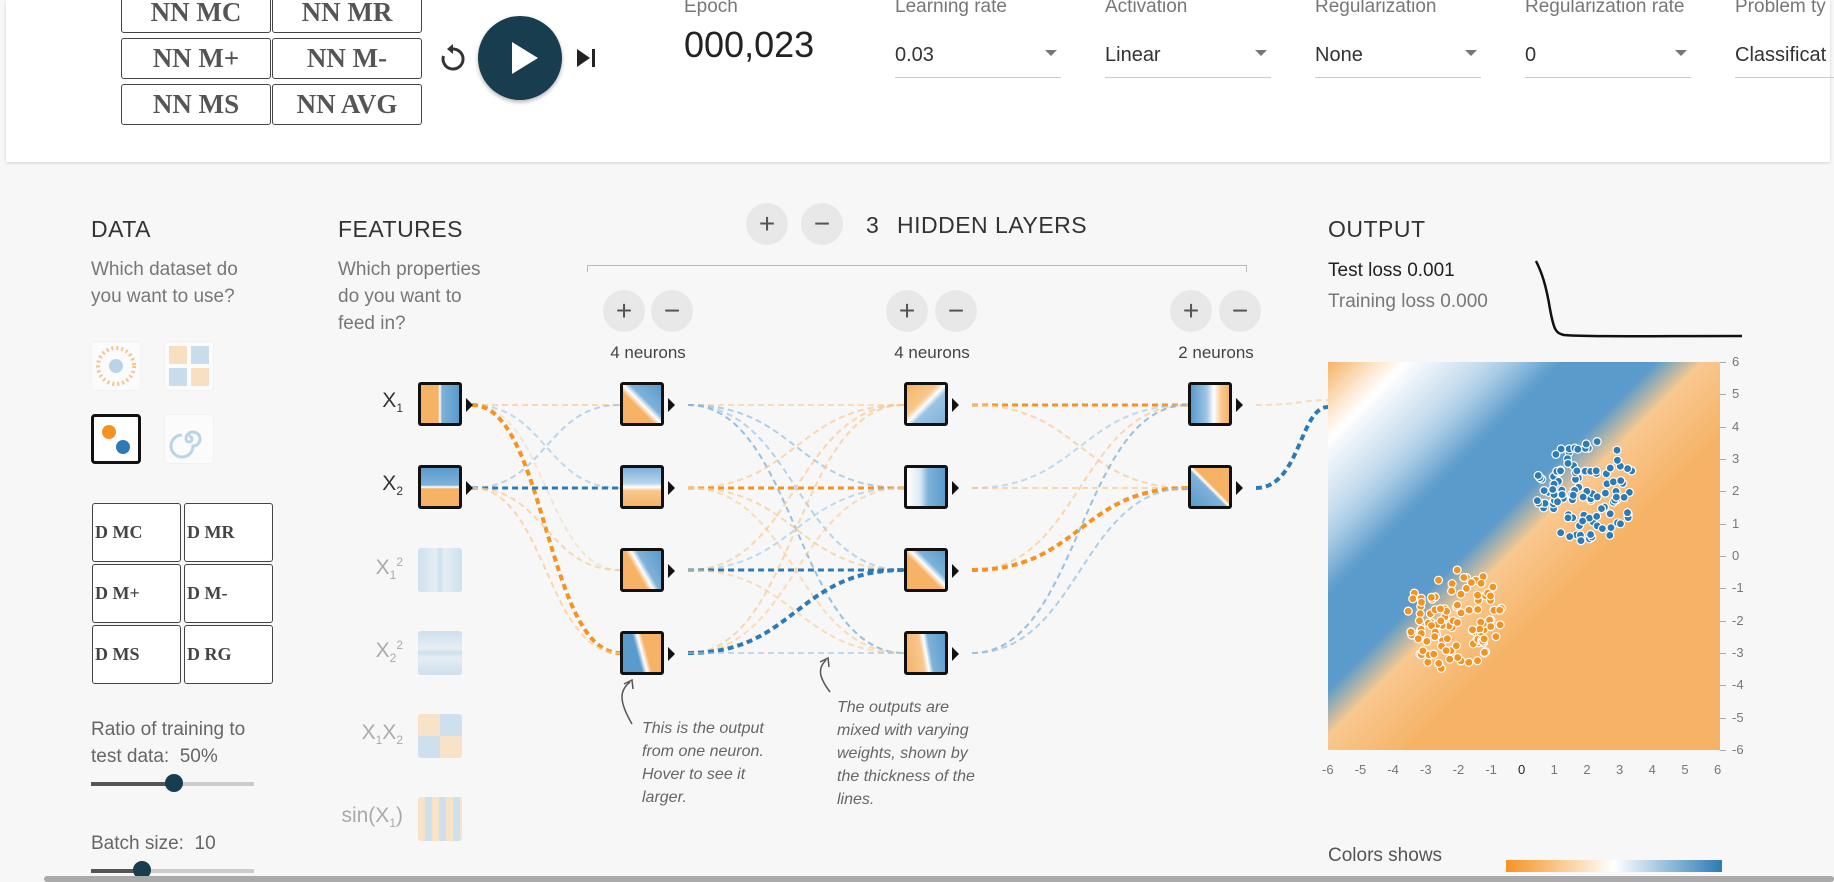 This screenshot has width=1834, height=882. What do you see at coordinates (1738, 652) in the screenshot?
I see `y-tick-label: -3` at bounding box center [1738, 652].